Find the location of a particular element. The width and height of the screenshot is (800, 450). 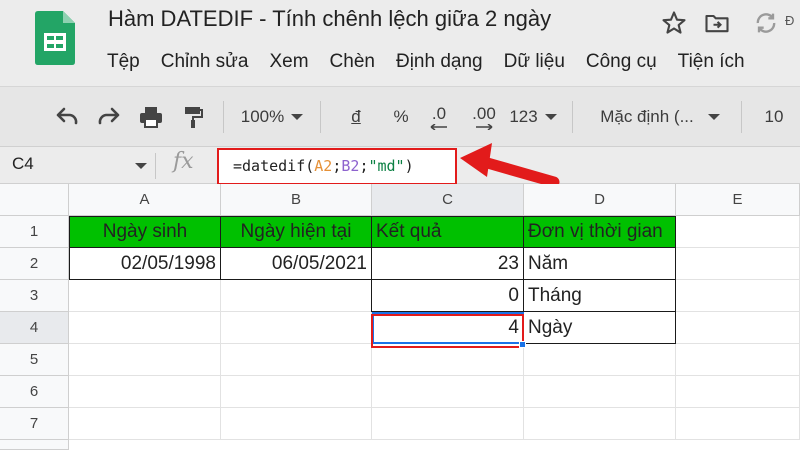

cell-b7 is located at coordinates (296, 424).